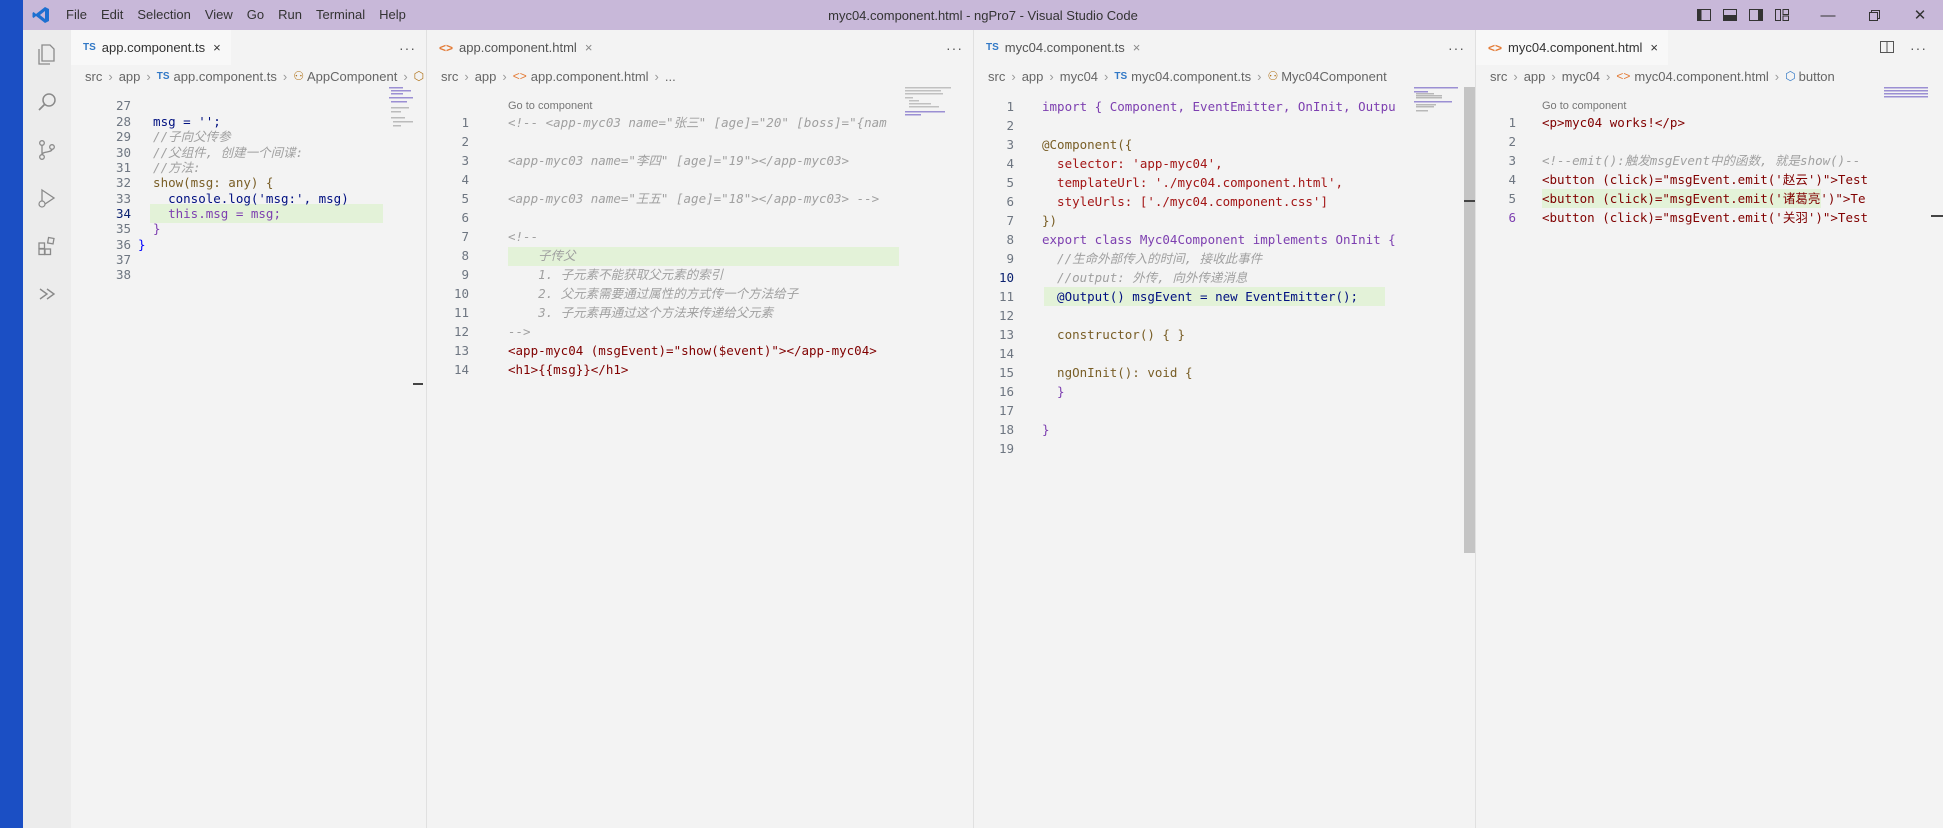  What do you see at coordinates (1817, 76) in the screenshot?
I see `breadcrumb-item: button` at bounding box center [1817, 76].